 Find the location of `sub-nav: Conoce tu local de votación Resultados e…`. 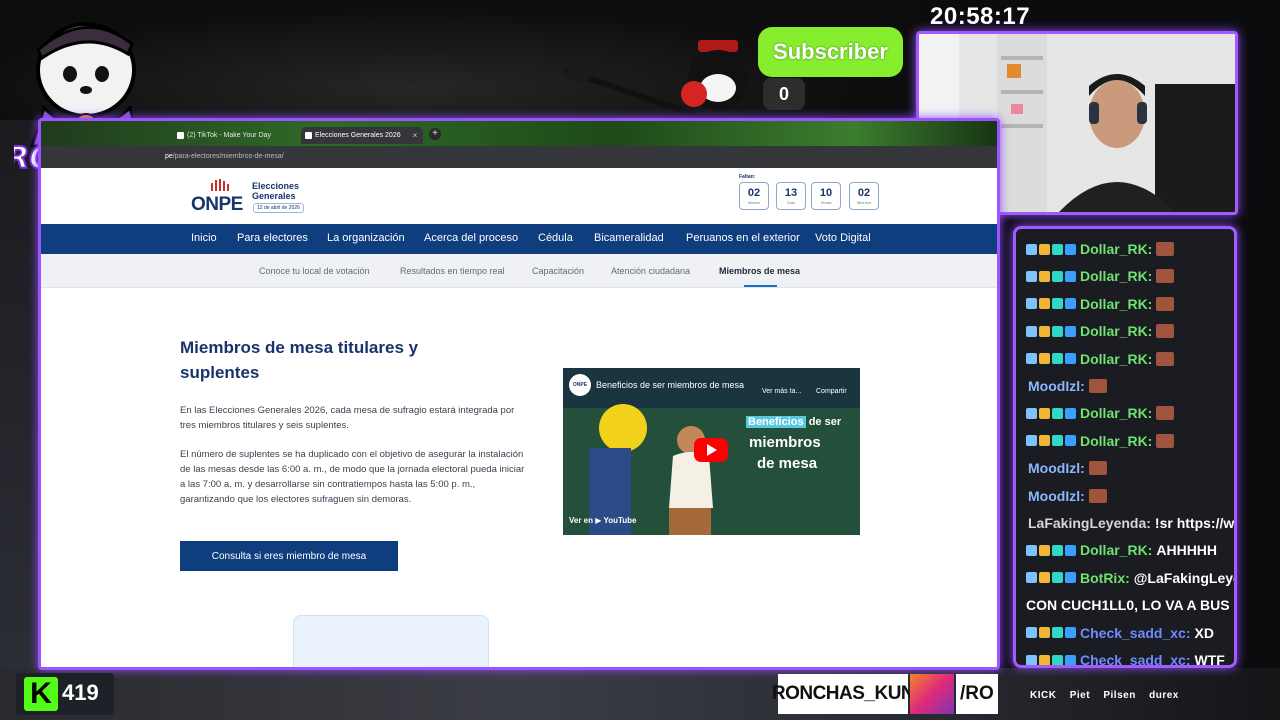

sub-nav: Conoce tu local de votación Resultados e… is located at coordinates (519, 271).